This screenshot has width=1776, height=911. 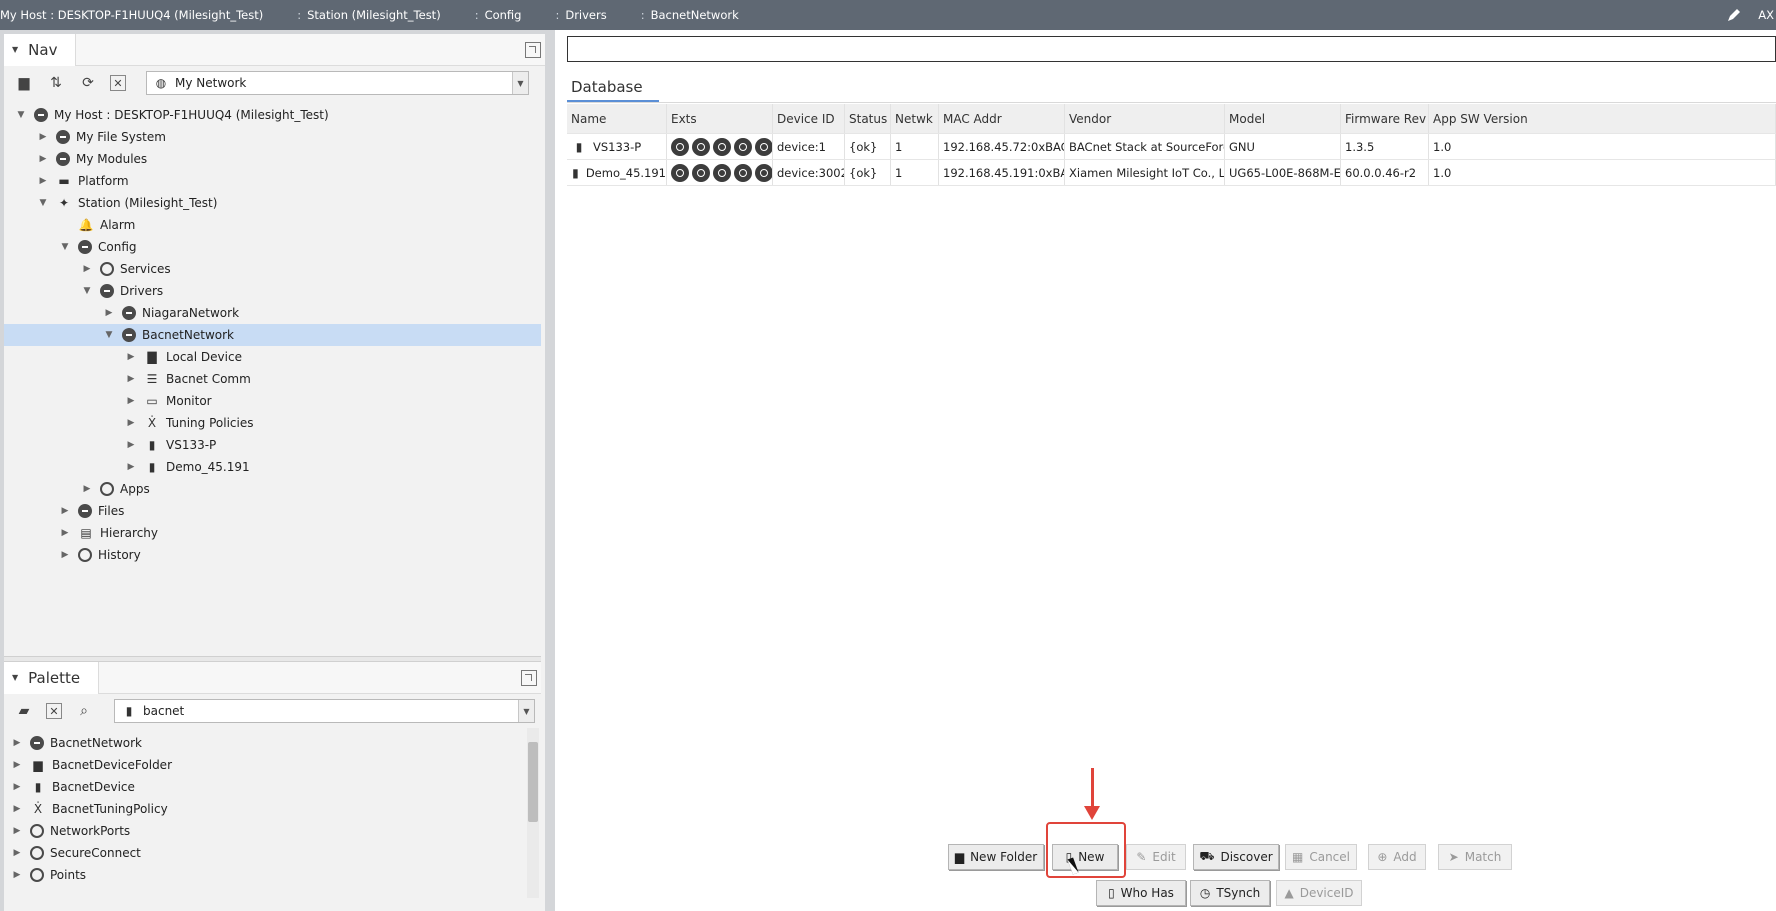 What do you see at coordinates (1385, 118) in the screenshot?
I see `column-header: Firmware Rev` at bounding box center [1385, 118].